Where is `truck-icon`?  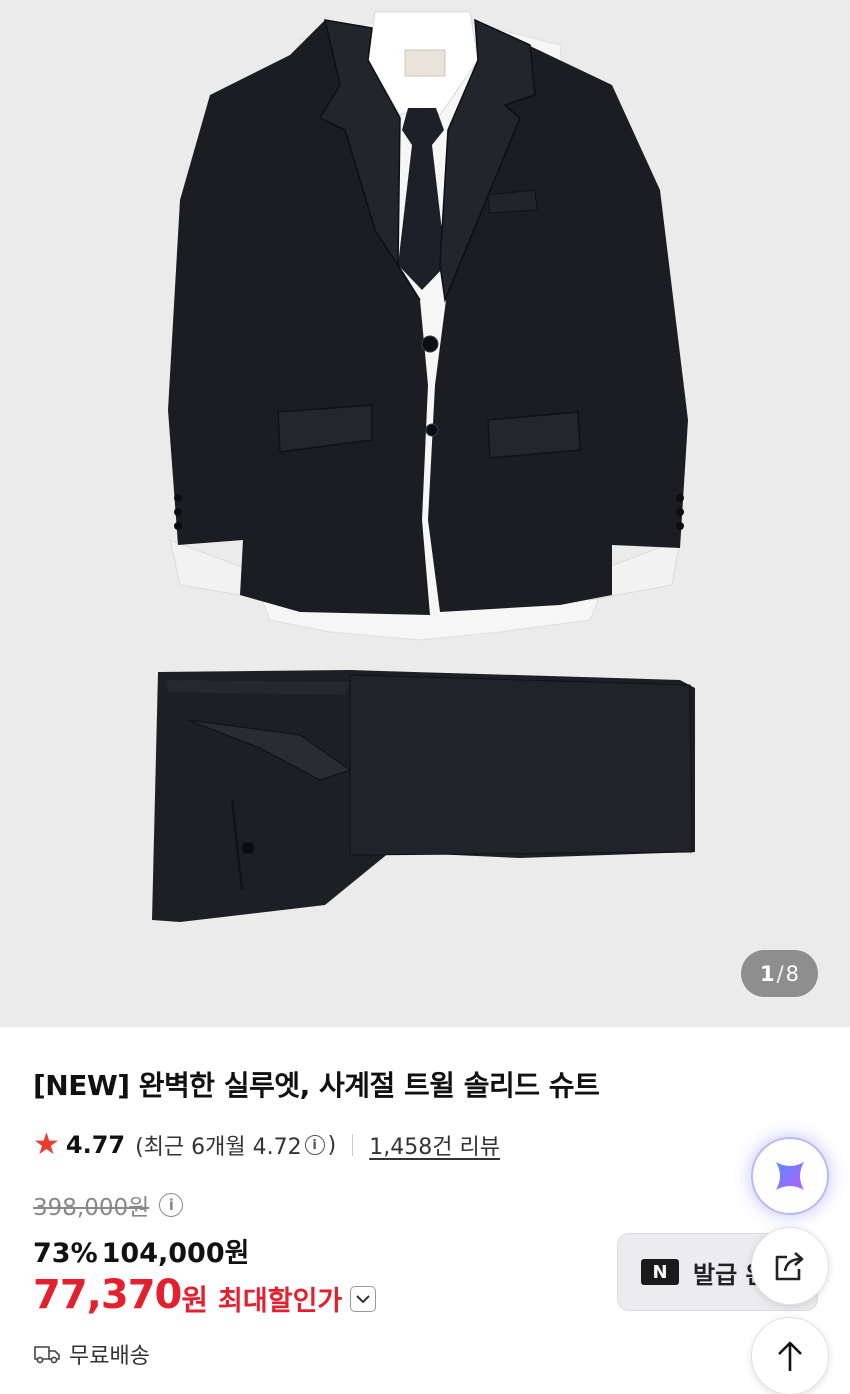 truck-icon is located at coordinates (47, 1355).